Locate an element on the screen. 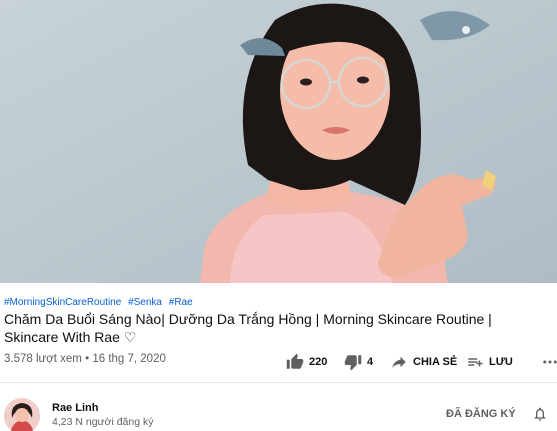 This screenshot has height=431, width=557. upload-date: 16 thg 7, 2020 is located at coordinates (129, 359).